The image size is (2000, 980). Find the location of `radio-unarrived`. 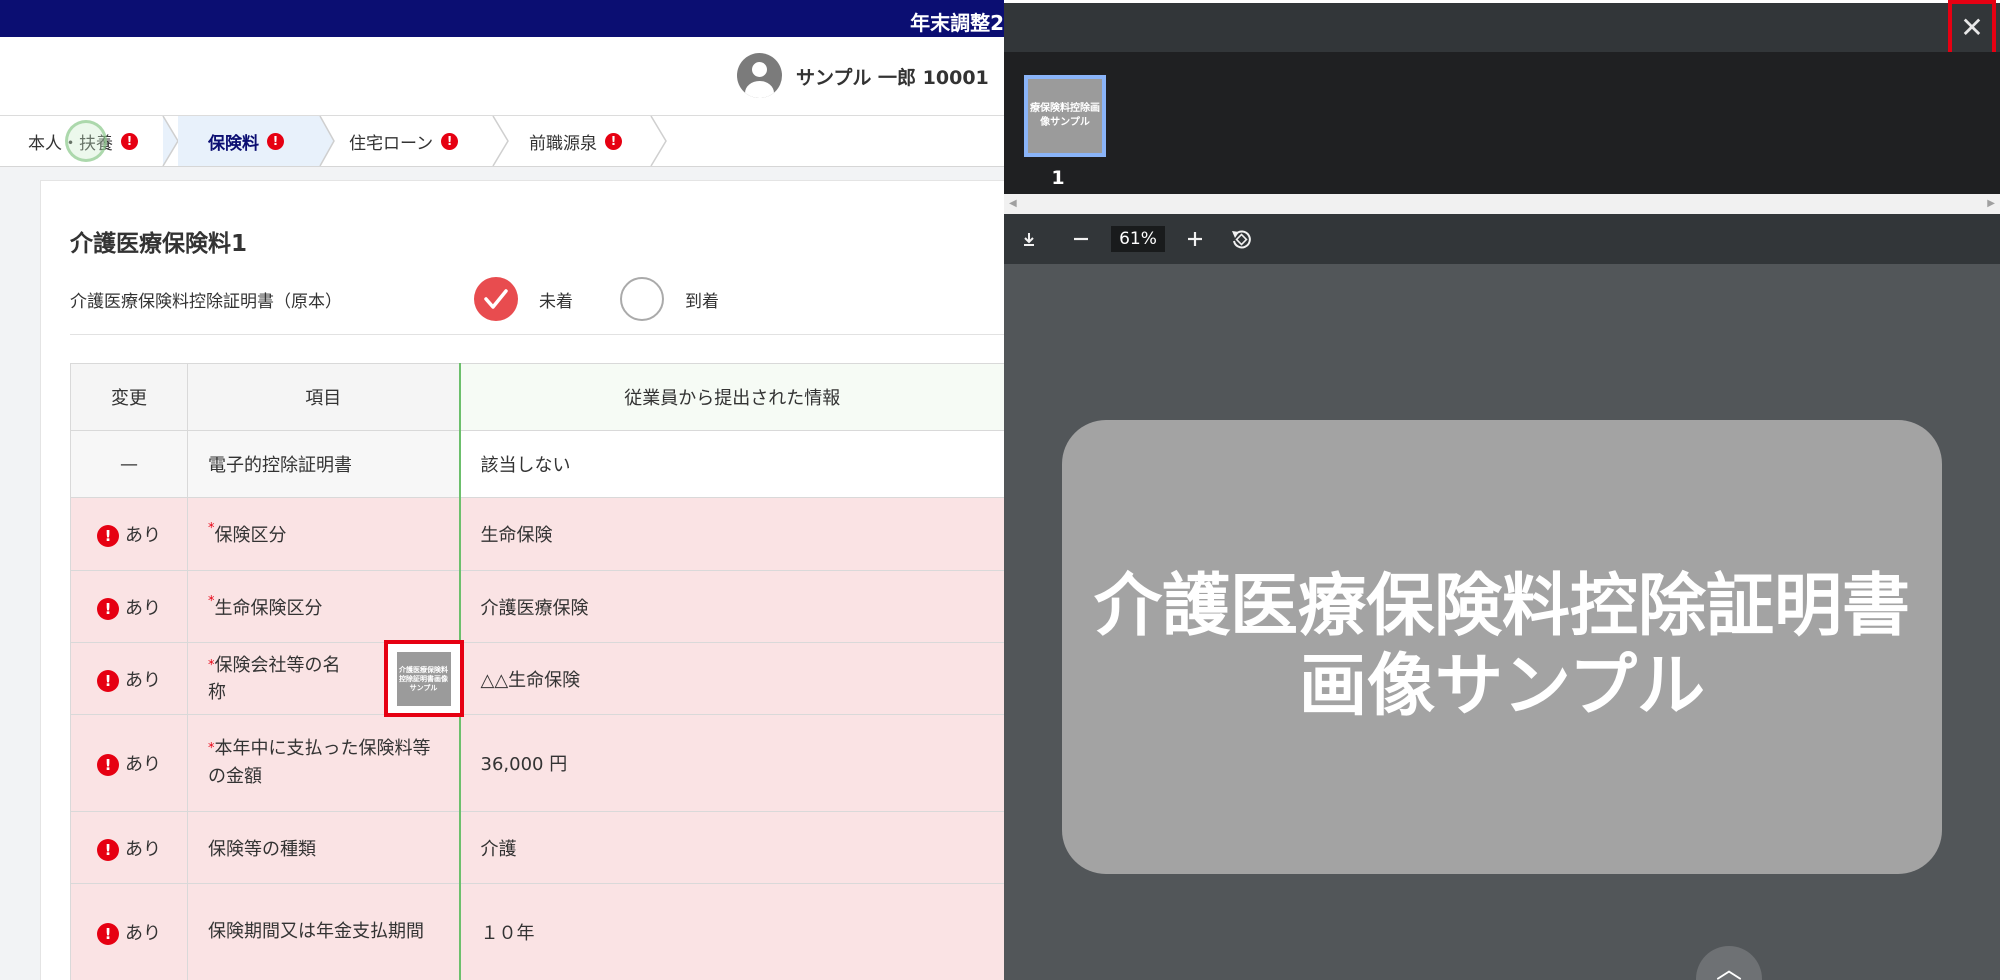

radio-unarrived is located at coordinates (496, 299).